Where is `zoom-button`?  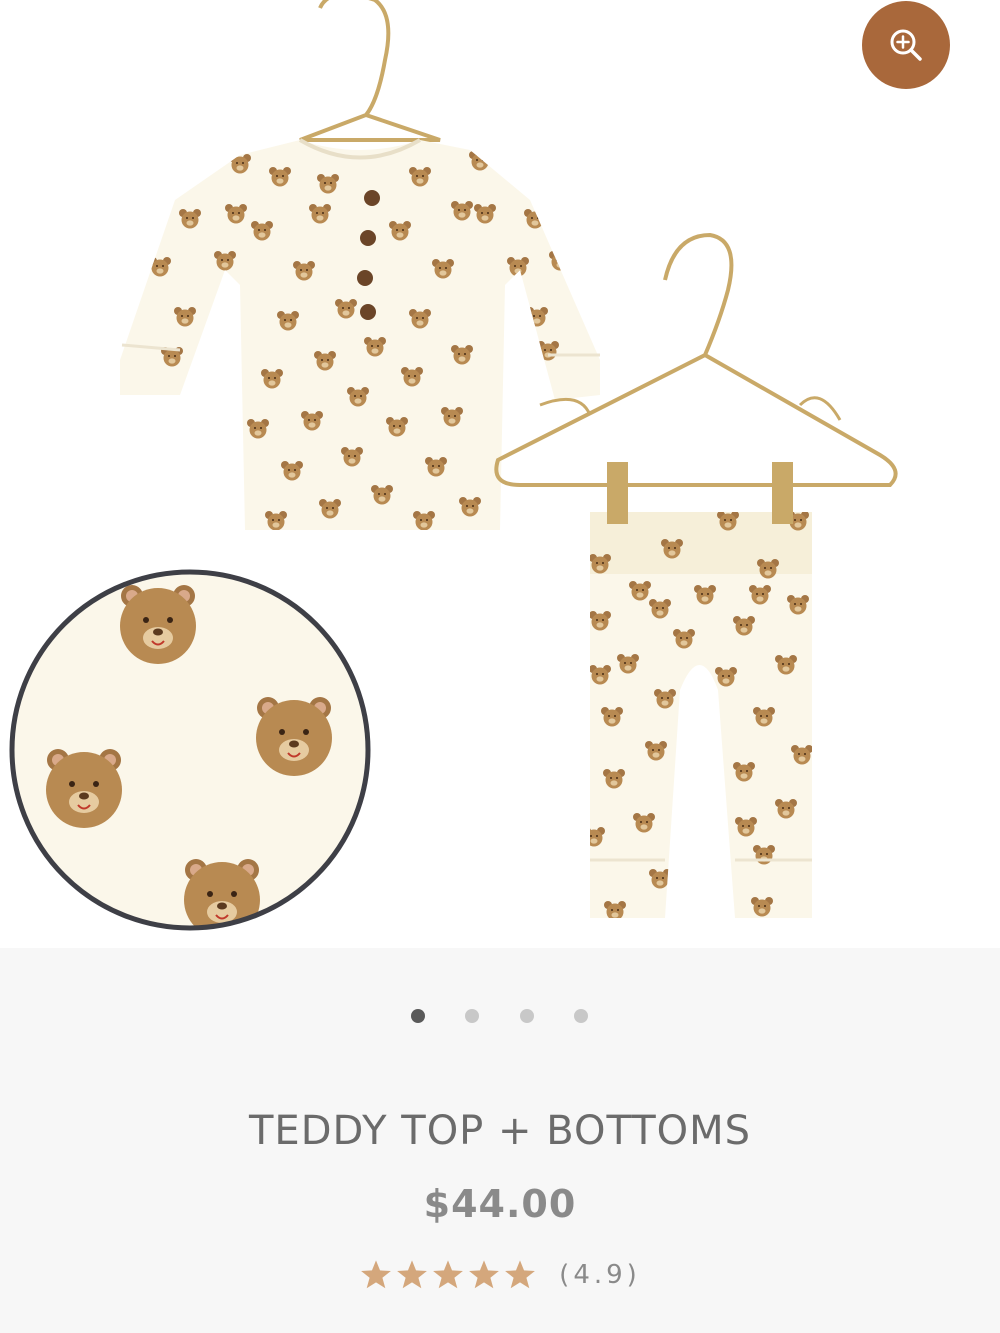
zoom-button is located at coordinates (906, 45).